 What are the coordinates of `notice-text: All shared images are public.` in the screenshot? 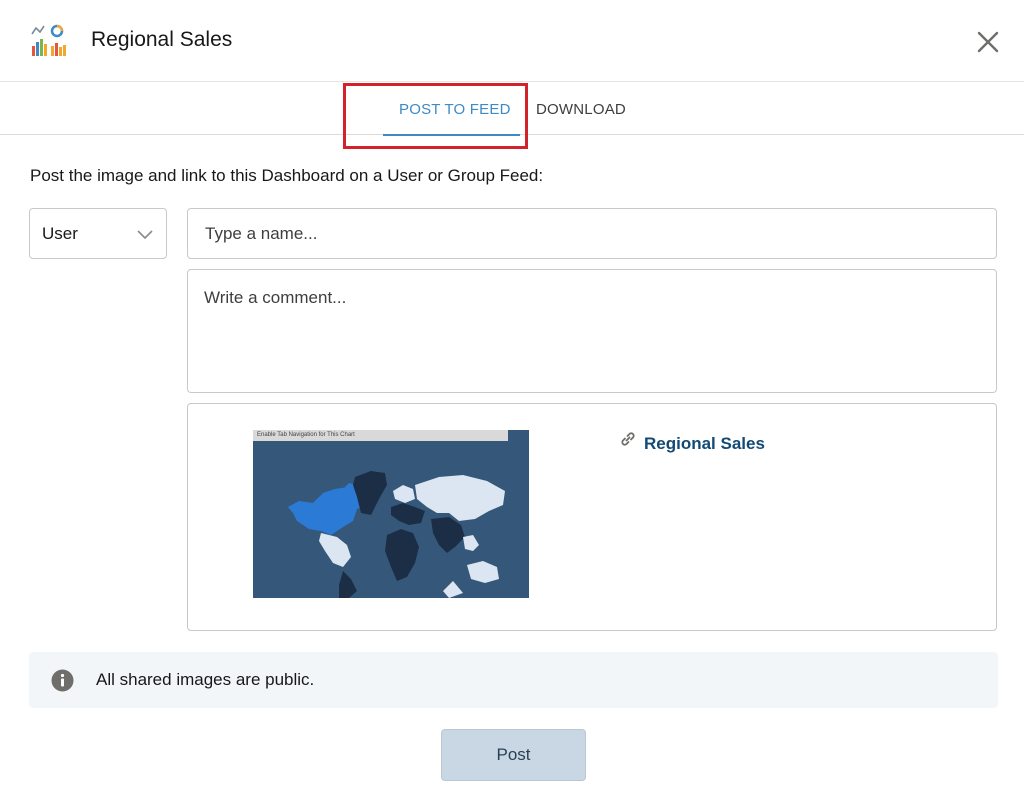 It's located at (205, 679).